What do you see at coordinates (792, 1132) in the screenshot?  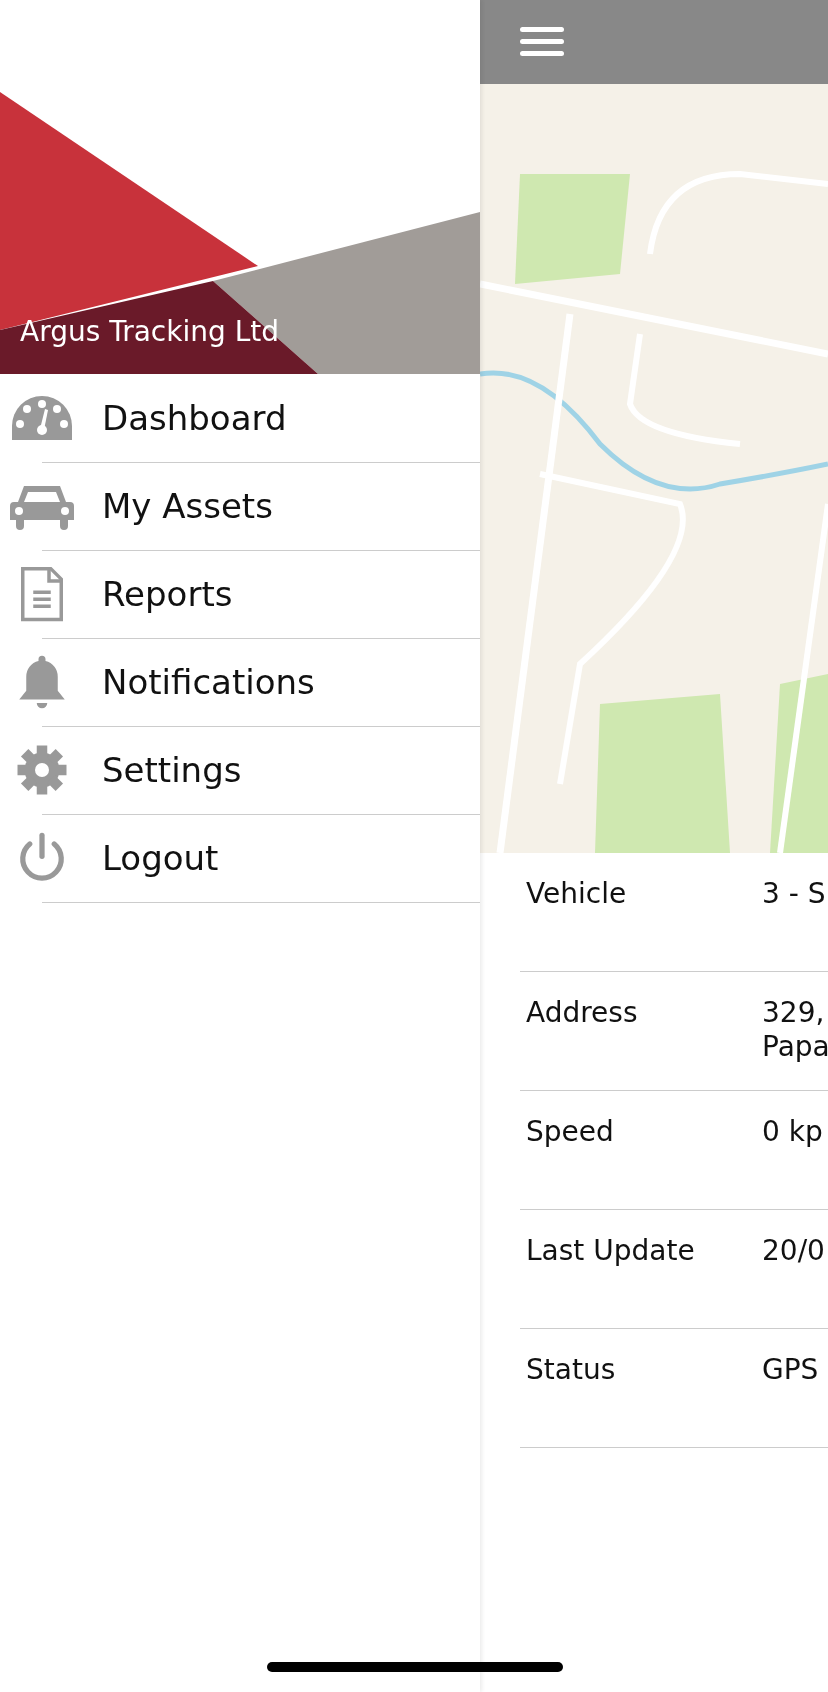 I see `field-value: 0 kp` at bounding box center [792, 1132].